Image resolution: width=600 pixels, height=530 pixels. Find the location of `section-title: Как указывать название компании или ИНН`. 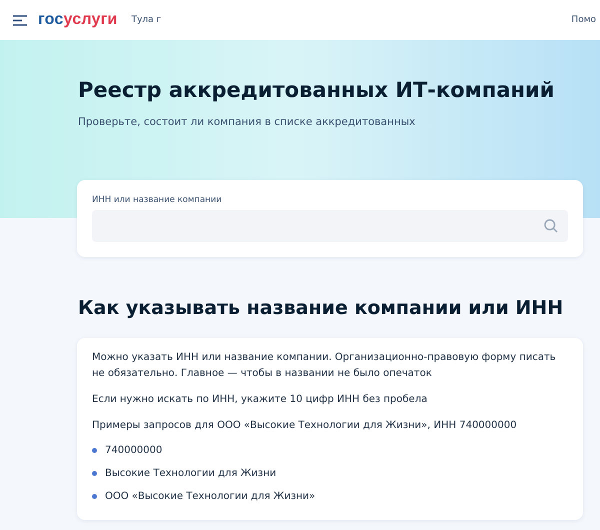

section-title: Как указывать название компании или ИНН is located at coordinates (321, 308).